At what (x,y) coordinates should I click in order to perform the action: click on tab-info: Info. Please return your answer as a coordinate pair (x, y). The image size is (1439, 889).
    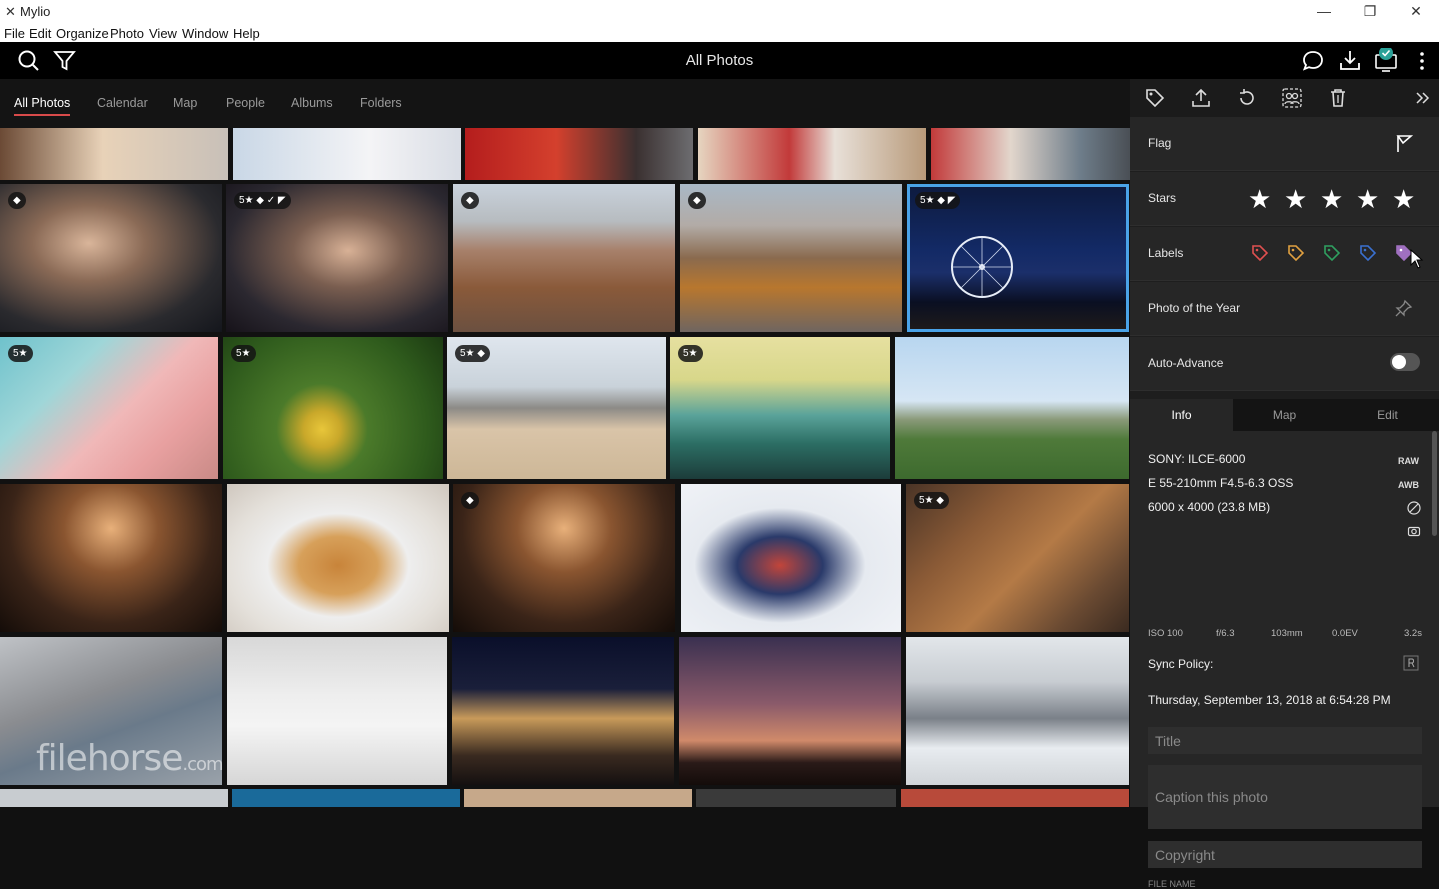
    Looking at the image, I should click on (1181, 415).